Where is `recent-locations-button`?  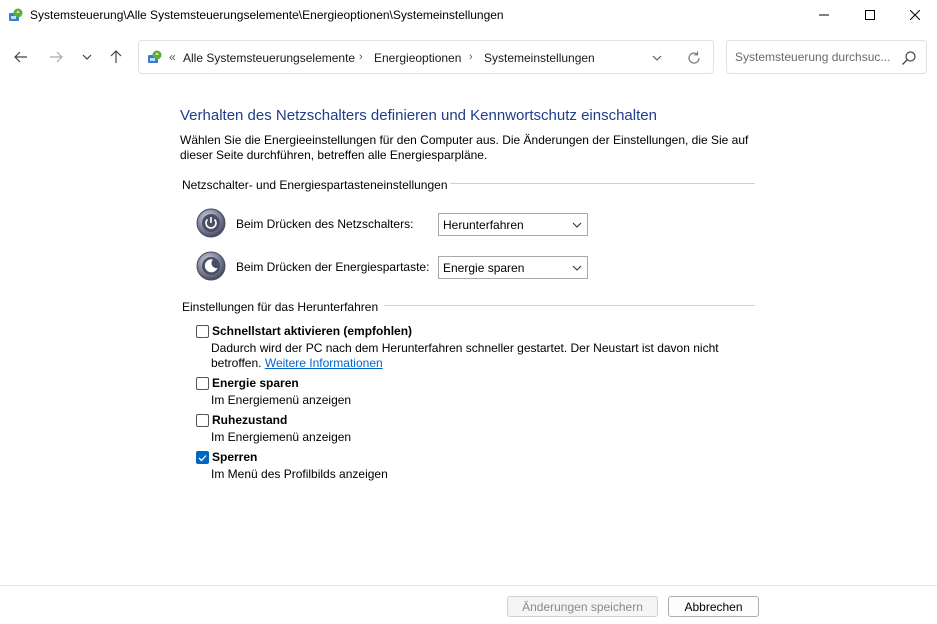
recent-locations-button is located at coordinates (87, 57).